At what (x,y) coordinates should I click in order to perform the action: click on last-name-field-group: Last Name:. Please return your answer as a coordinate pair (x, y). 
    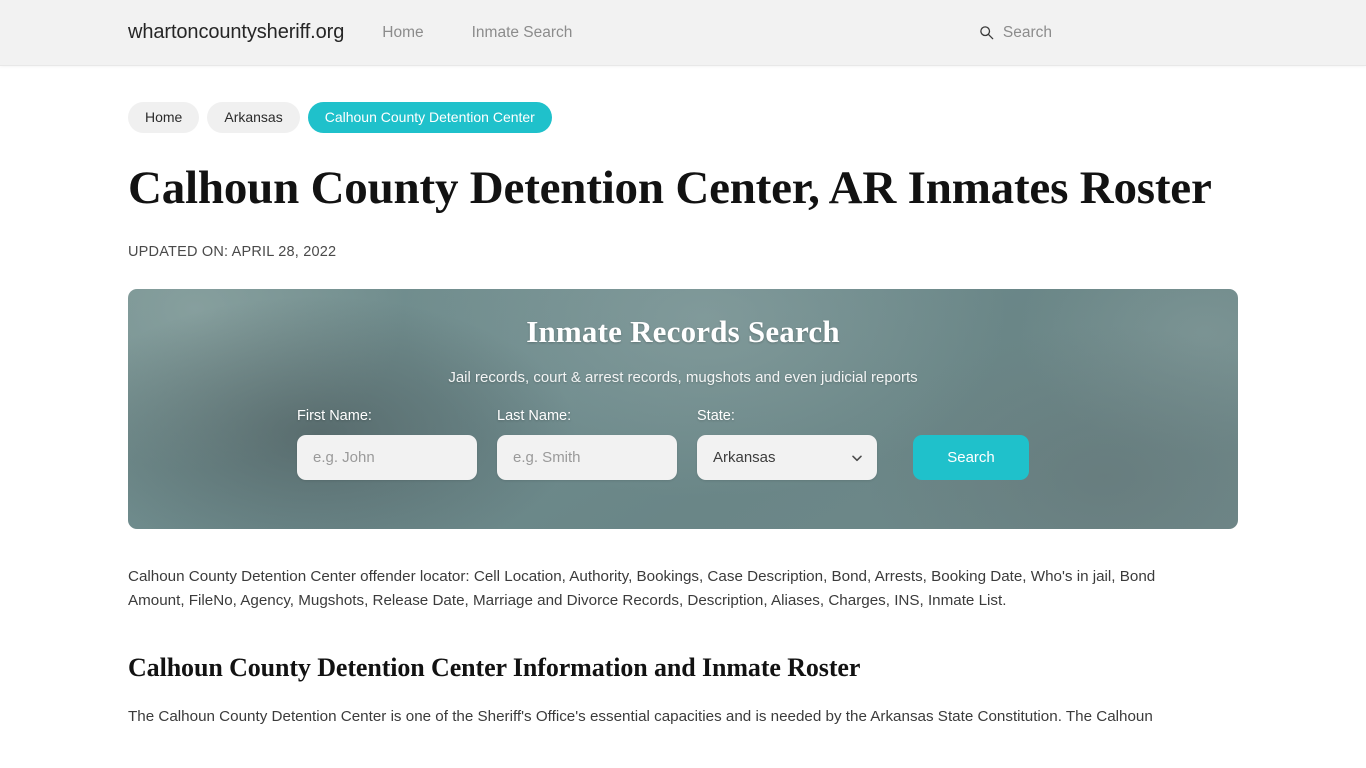
    Looking at the image, I should click on (587, 444).